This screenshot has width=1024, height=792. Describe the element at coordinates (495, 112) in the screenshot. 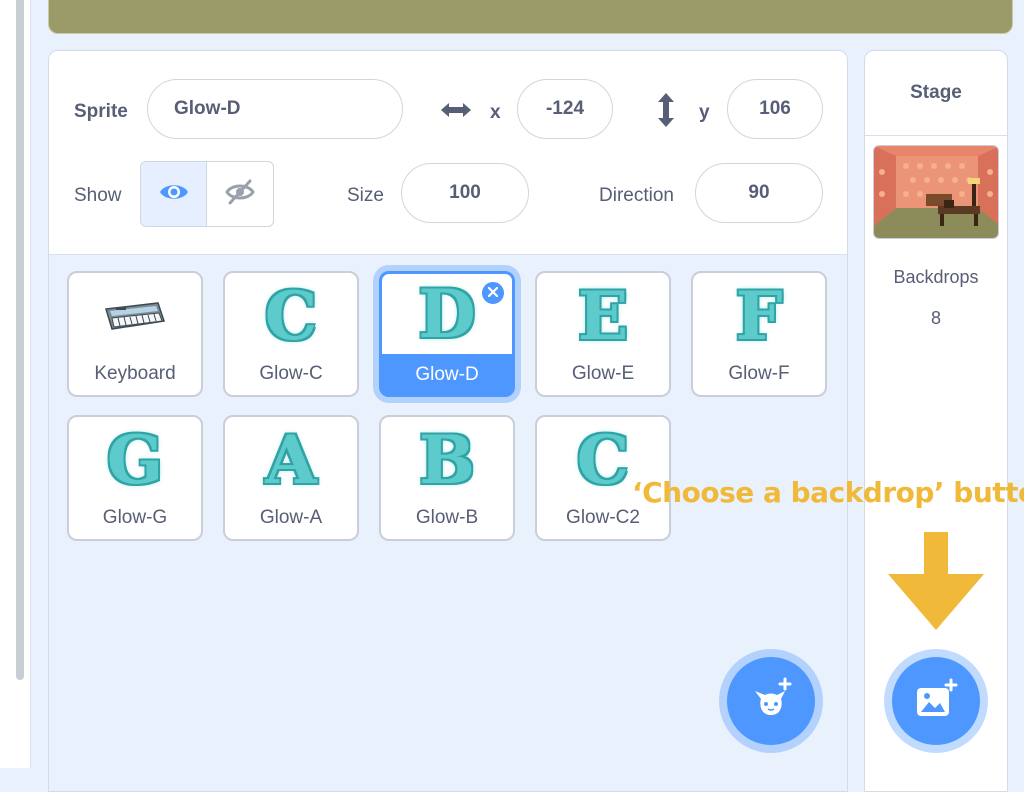

I see `x-label: x` at that location.